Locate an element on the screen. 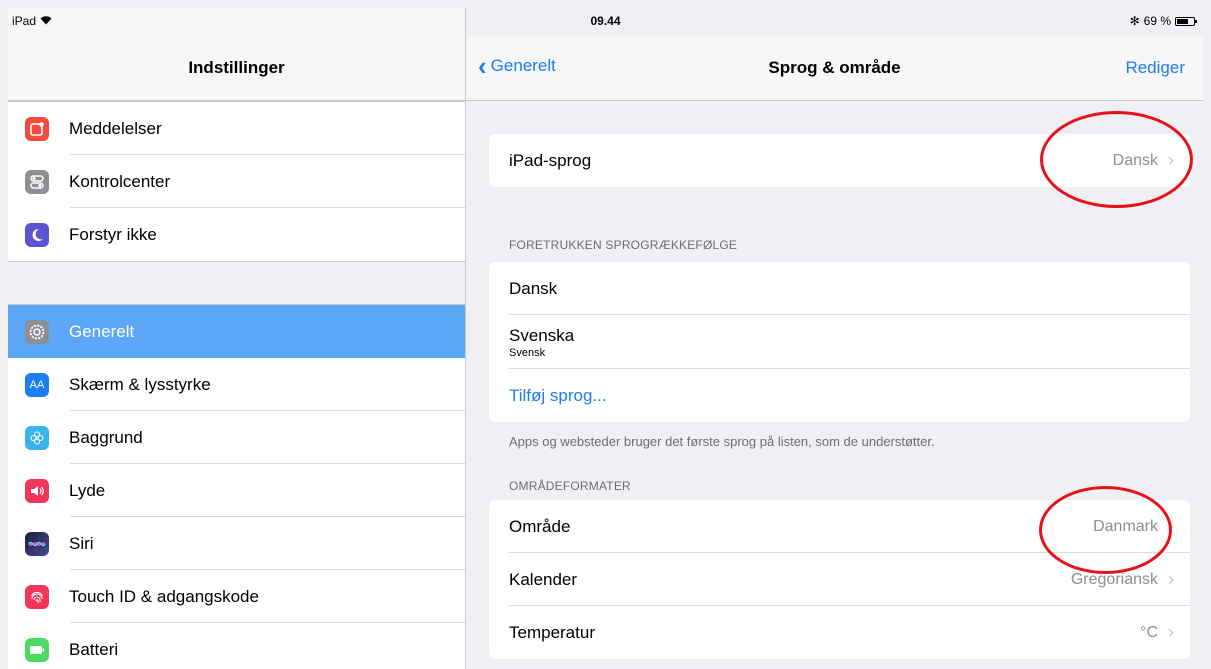  language-name: Dansk is located at coordinates (533, 288).